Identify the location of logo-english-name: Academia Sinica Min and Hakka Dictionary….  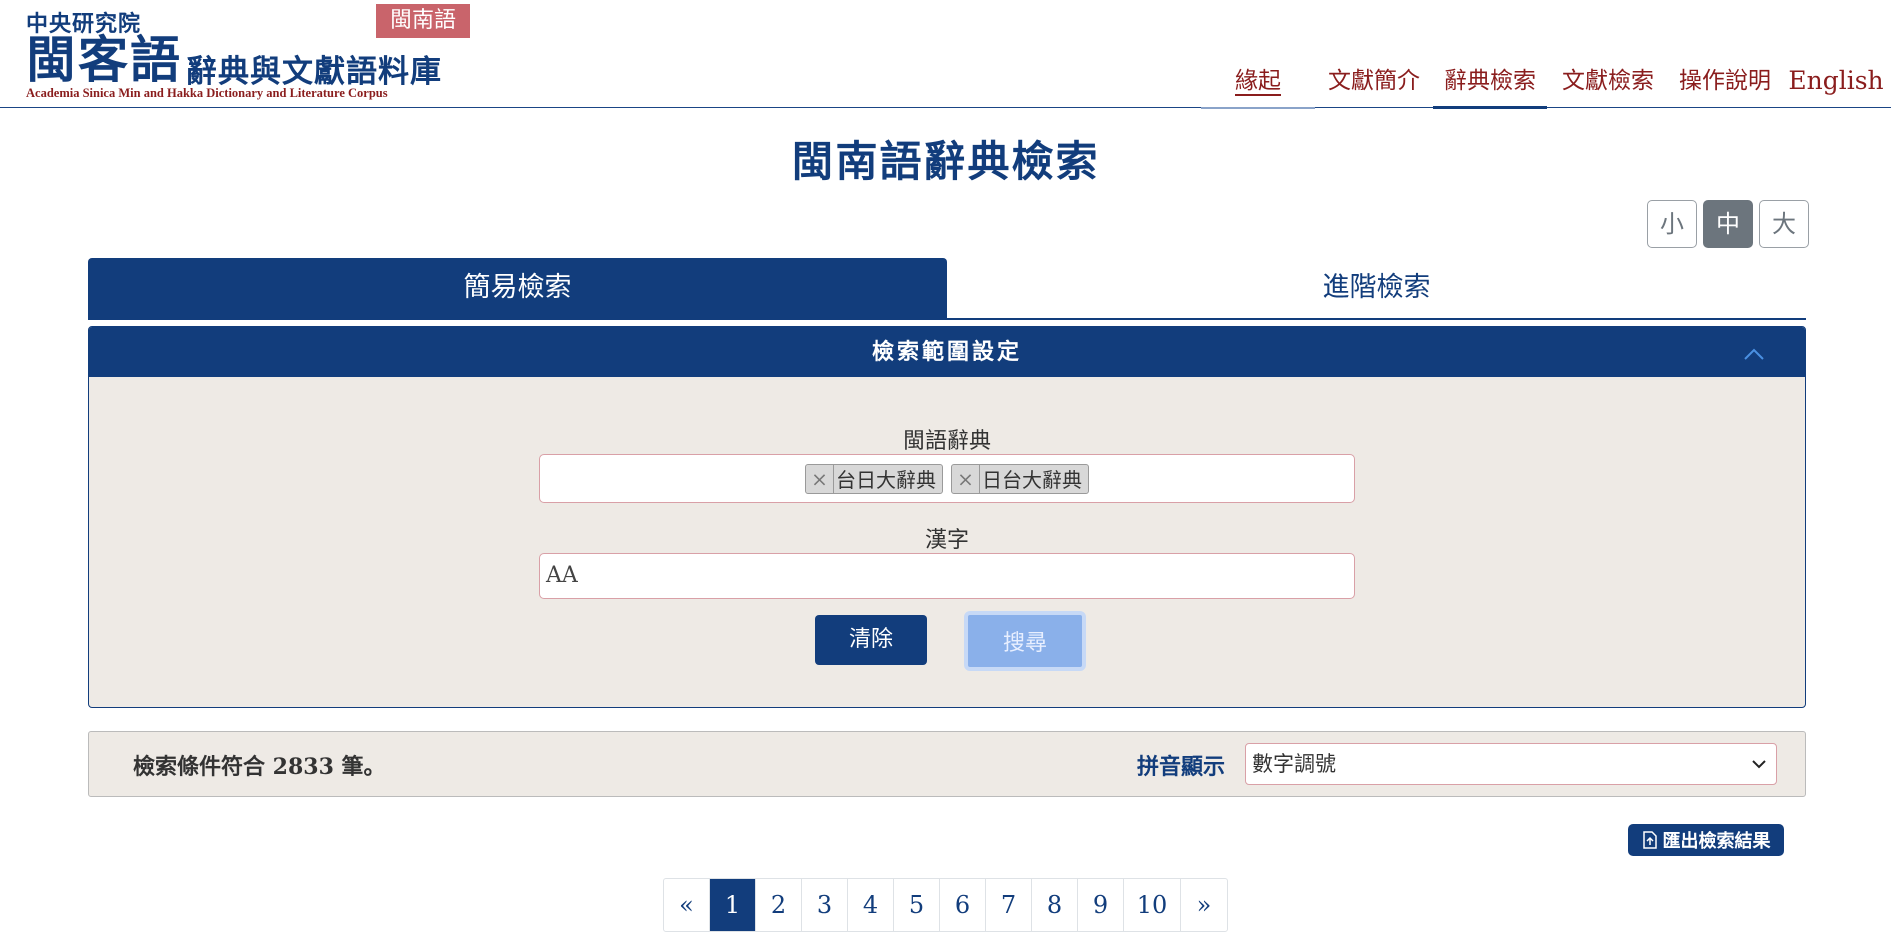
(207, 93).